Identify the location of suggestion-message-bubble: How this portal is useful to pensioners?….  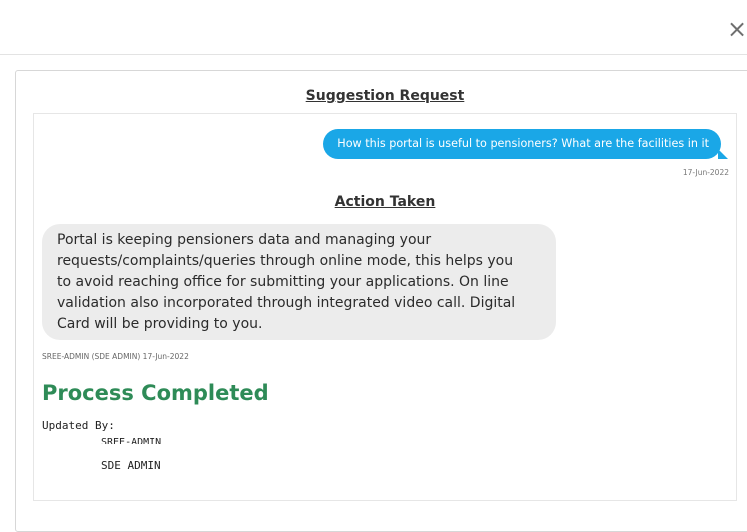
(525, 144).